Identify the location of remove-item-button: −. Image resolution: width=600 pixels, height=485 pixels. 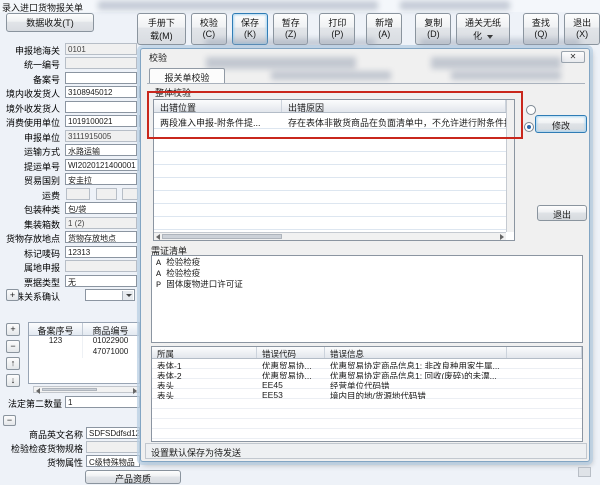
(13, 346).